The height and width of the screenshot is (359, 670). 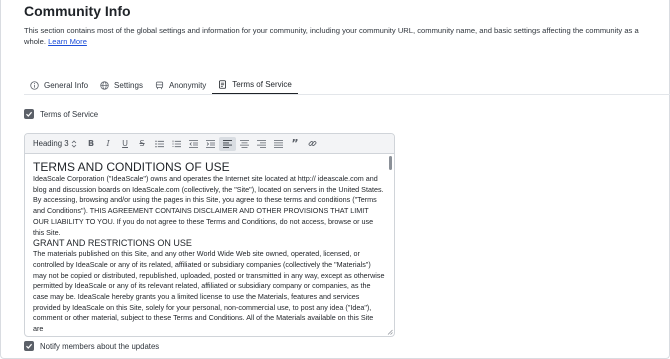 What do you see at coordinates (244, 144) in the screenshot?
I see `align-center-icon` at bounding box center [244, 144].